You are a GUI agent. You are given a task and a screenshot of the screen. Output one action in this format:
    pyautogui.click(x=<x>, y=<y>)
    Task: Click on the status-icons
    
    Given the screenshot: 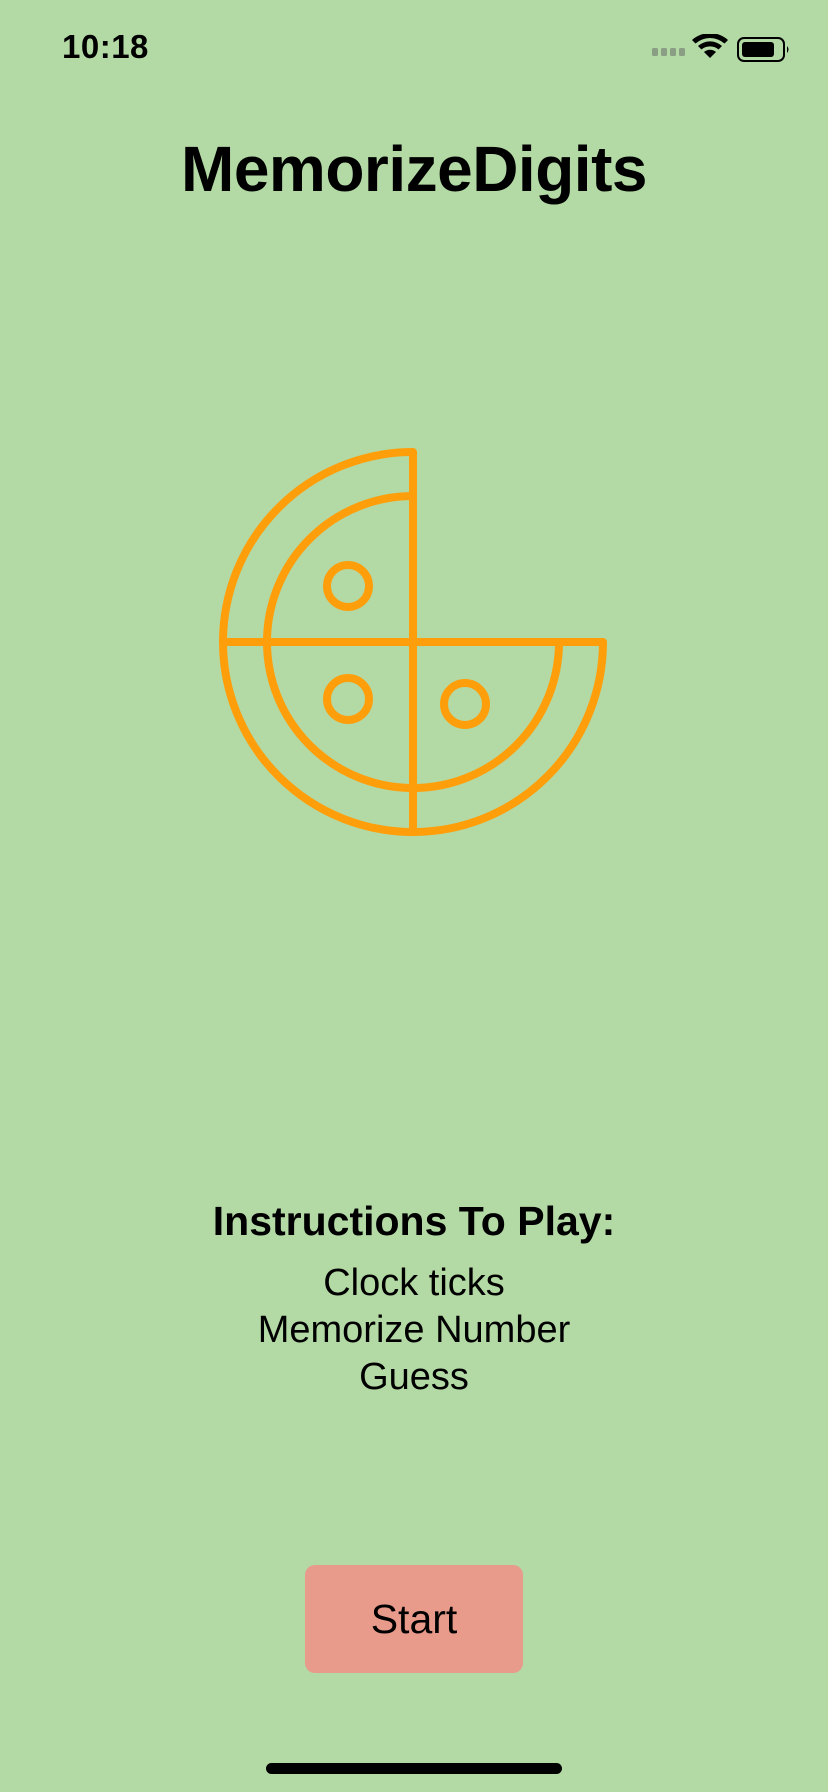 What is the action you would take?
    pyautogui.click(x=720, y=48)
    